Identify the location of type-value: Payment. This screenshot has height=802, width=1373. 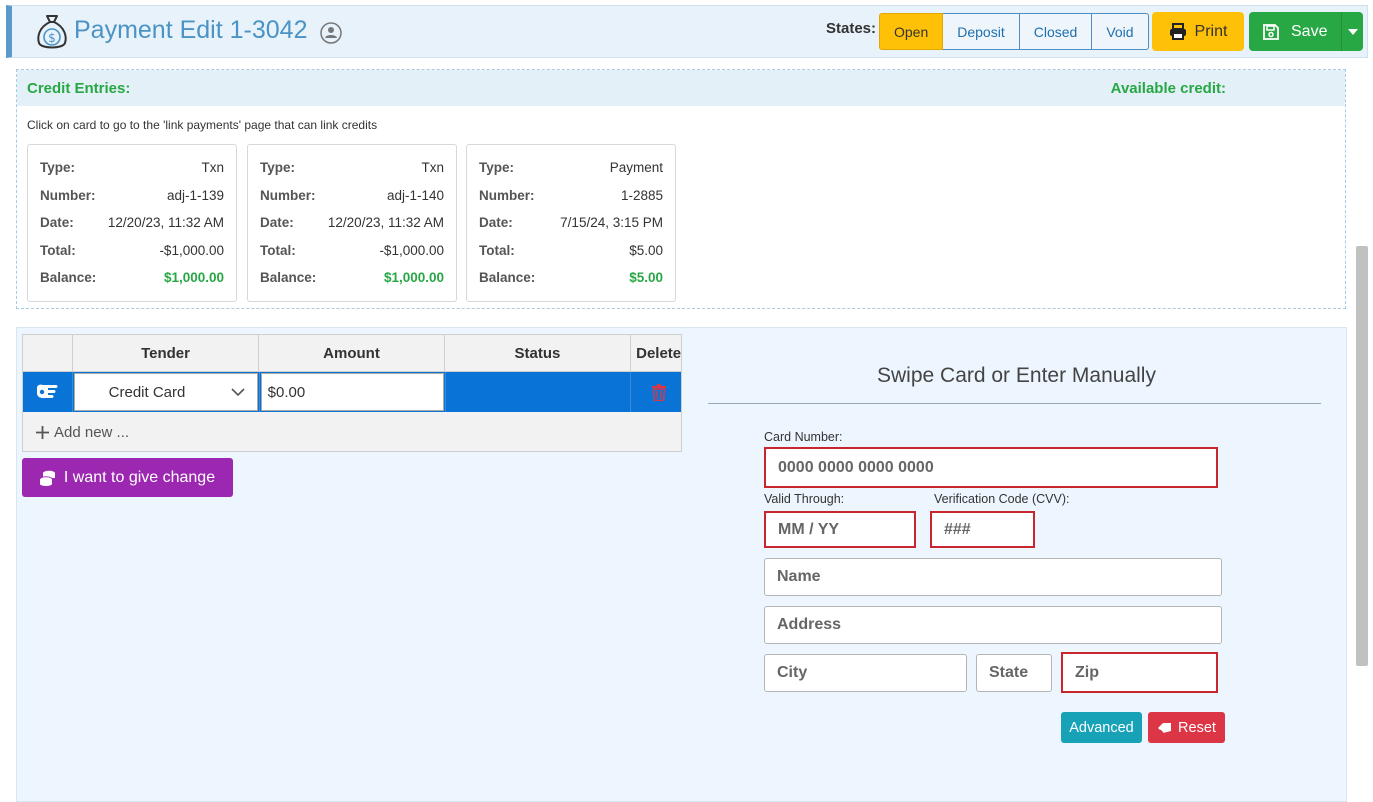
(636, 168).